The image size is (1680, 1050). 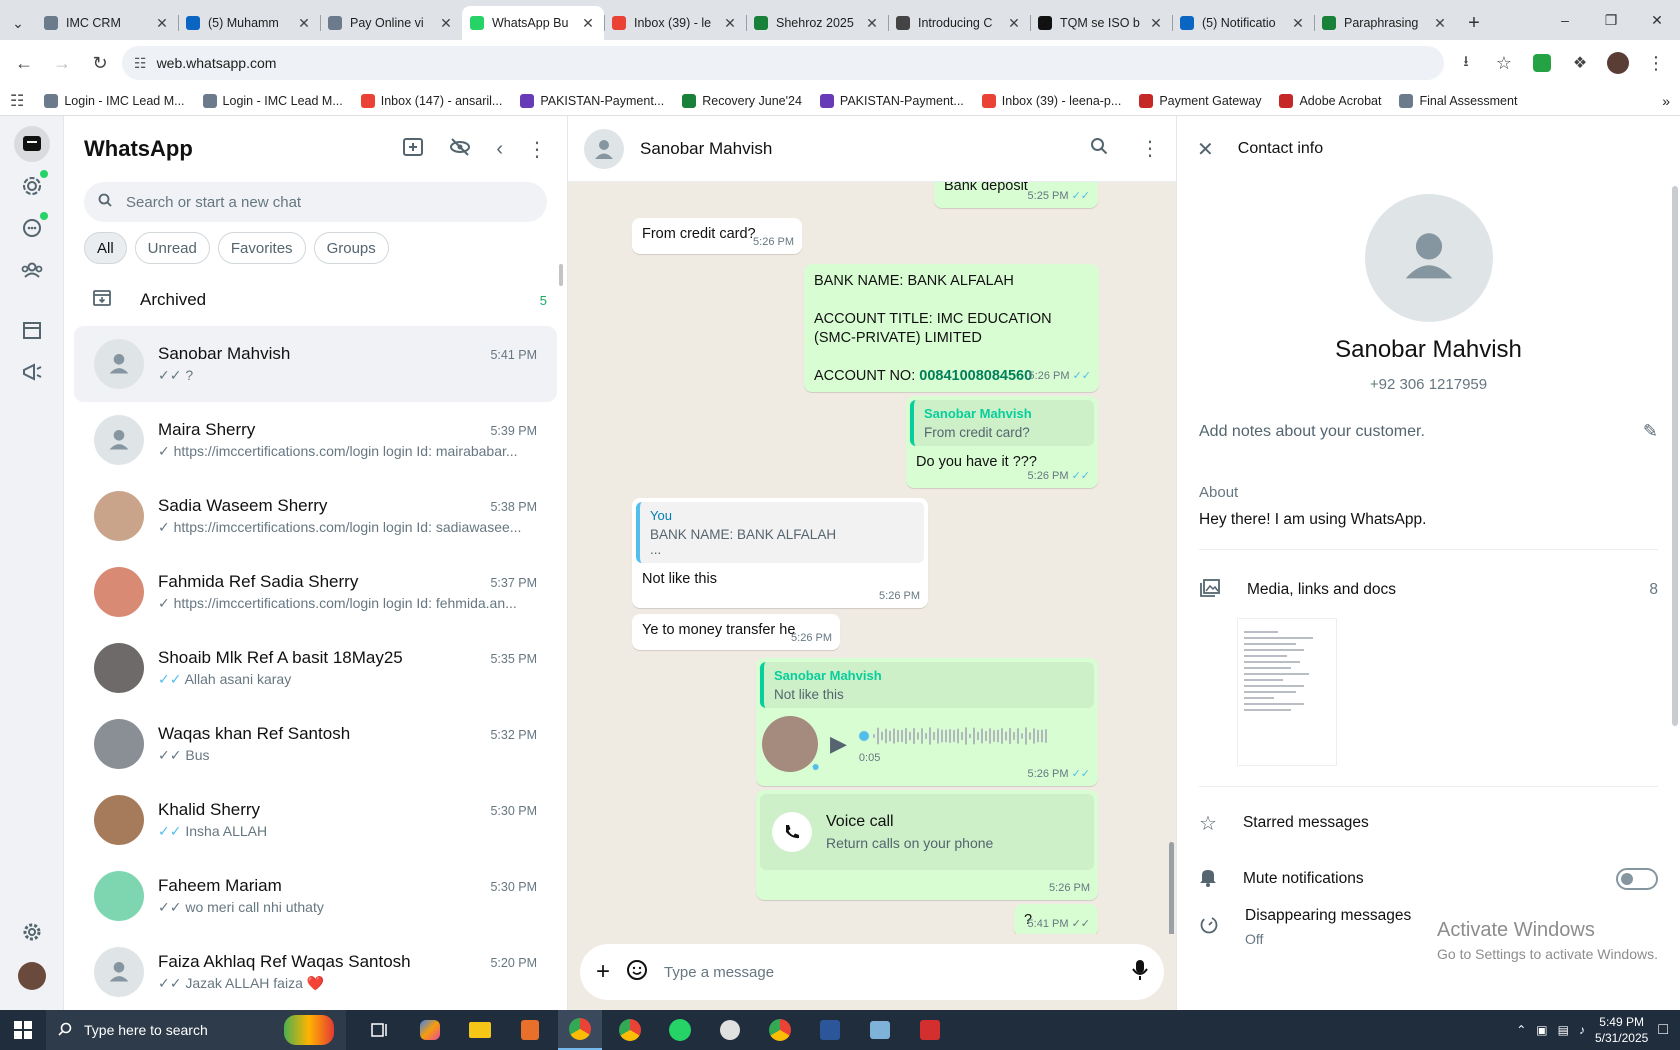 What do you see at coordinates (1542, 63) in the screenshot?
I see `extension-whatsapp-icon` at bounding box center [1542, 63].